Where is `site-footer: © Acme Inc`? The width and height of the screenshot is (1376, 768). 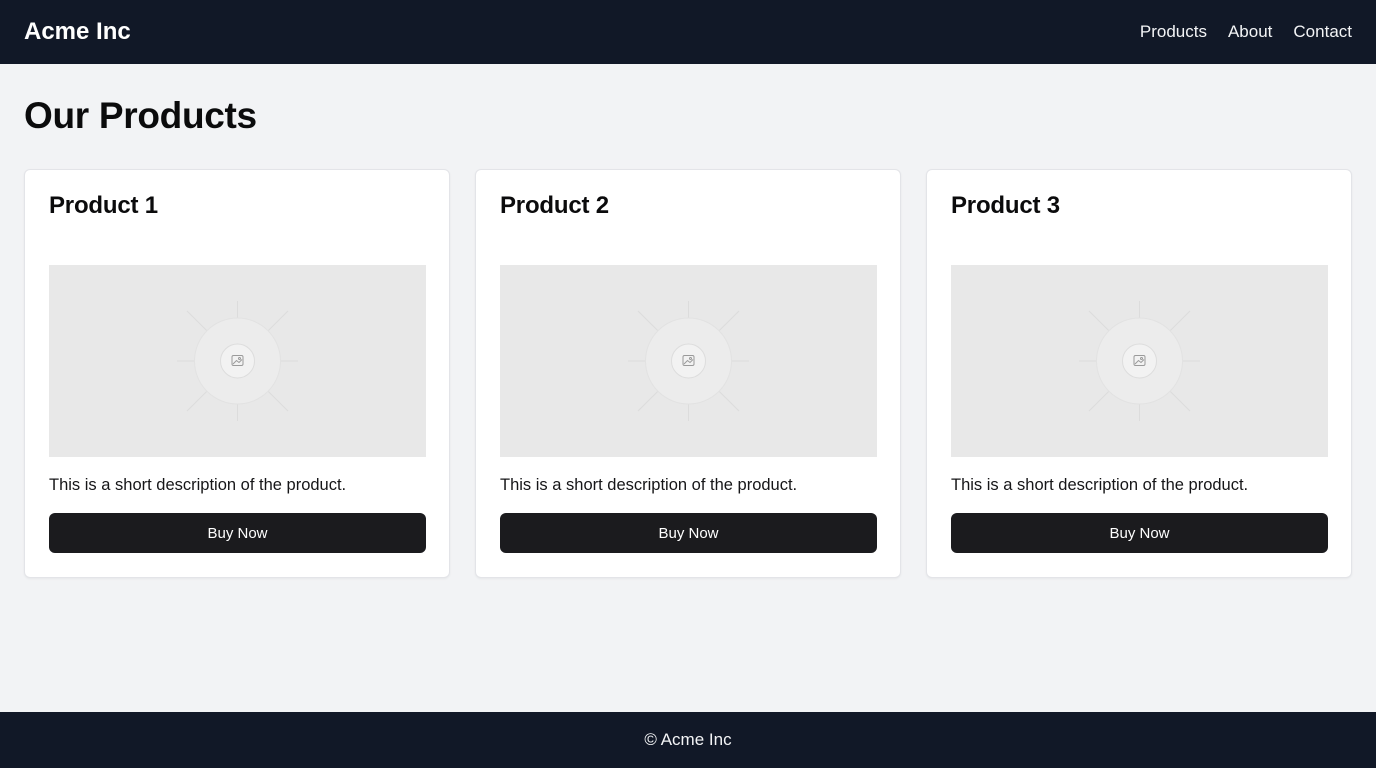
site-footer: © Acme Inc is located at coordinates (688, 740).